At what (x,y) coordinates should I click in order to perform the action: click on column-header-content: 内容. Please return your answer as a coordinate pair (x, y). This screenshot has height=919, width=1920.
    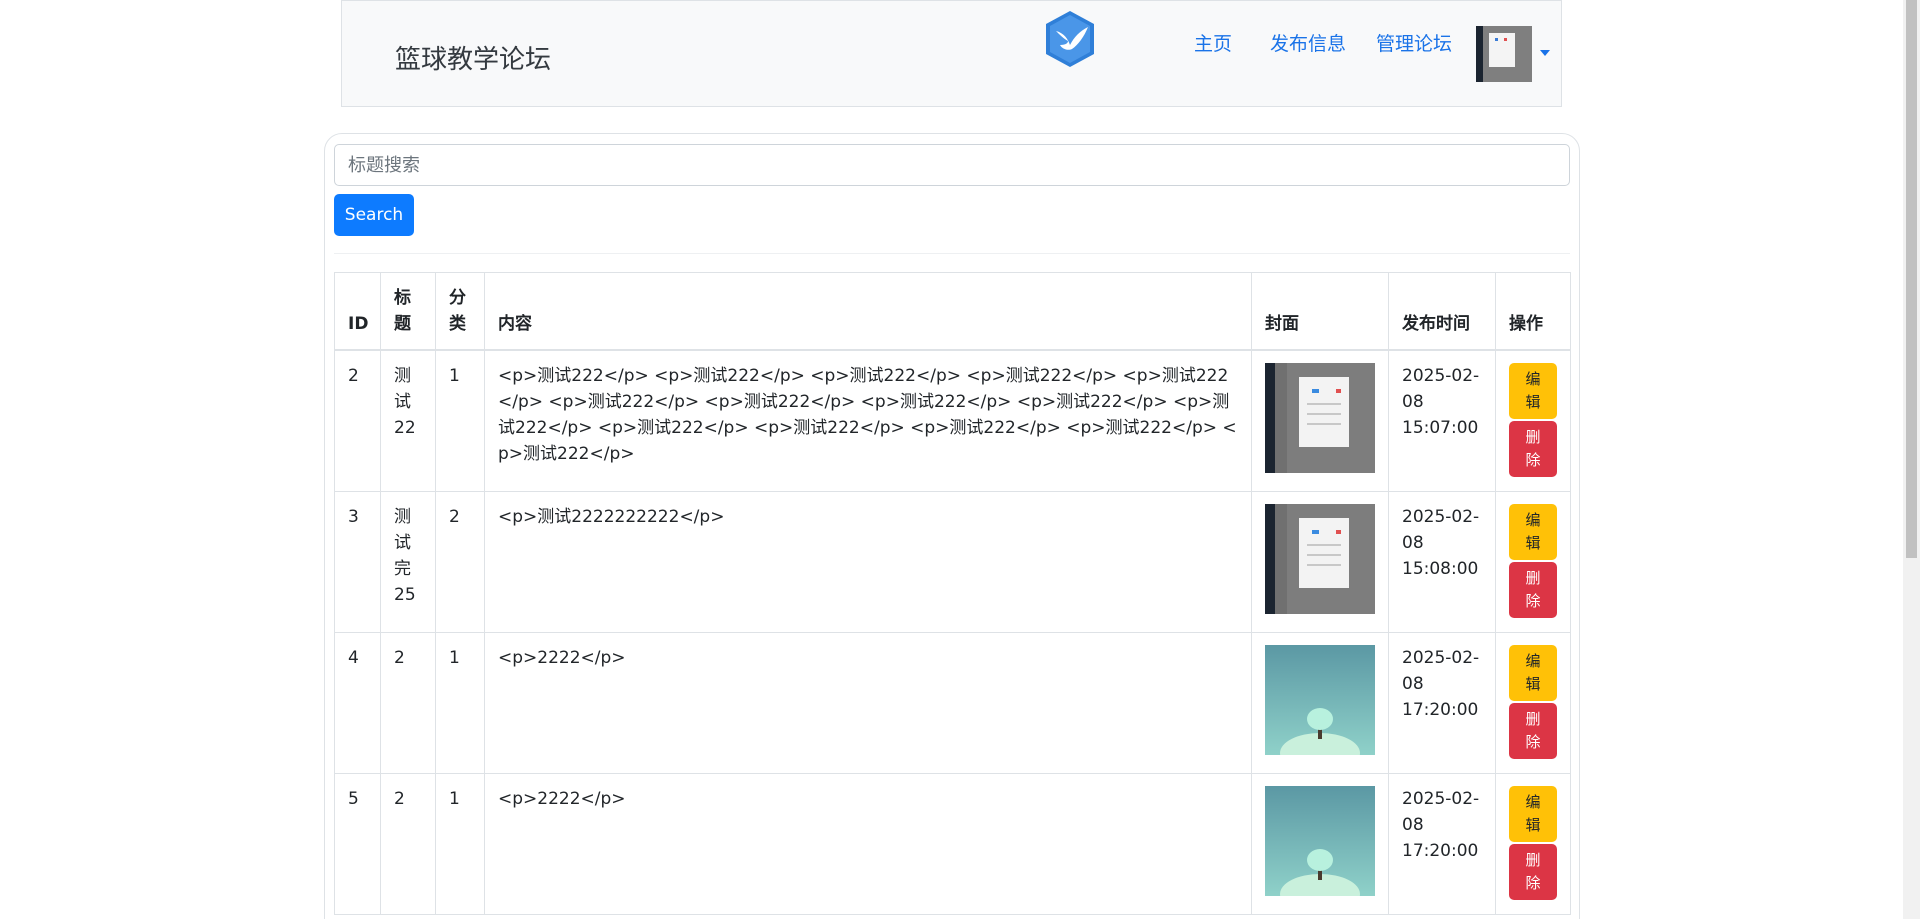
    Looking at the image, I should click on (868, 311).